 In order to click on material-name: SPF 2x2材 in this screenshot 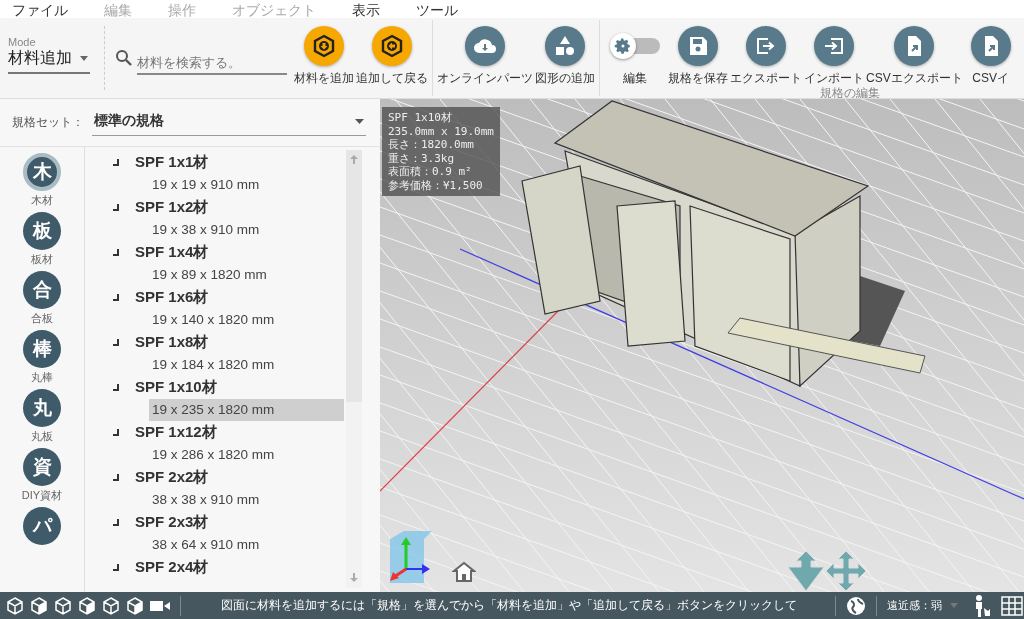, I will do `click(172, 477)`.